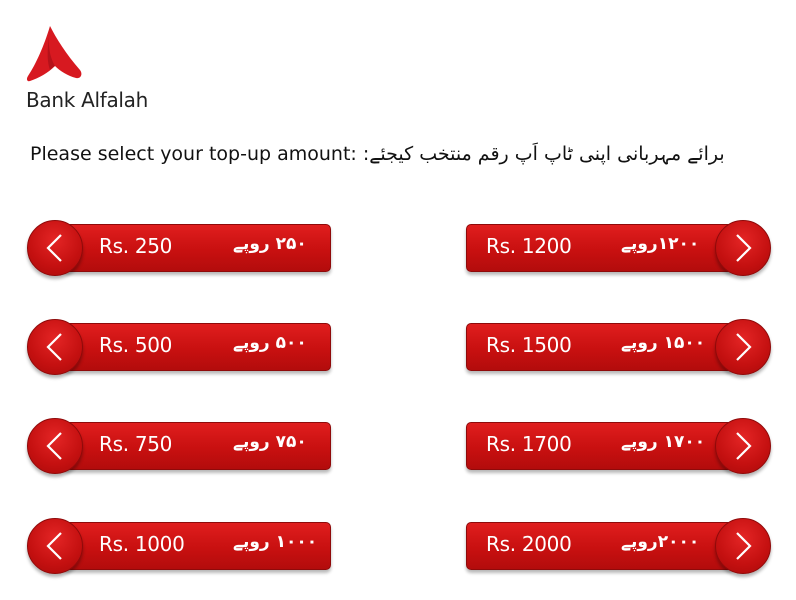 Image resolution: width=796 pixels, height=600 pixels. I want to click on amount-label-urdu: ۱۰۰۰ روپے, so click(275, 542).